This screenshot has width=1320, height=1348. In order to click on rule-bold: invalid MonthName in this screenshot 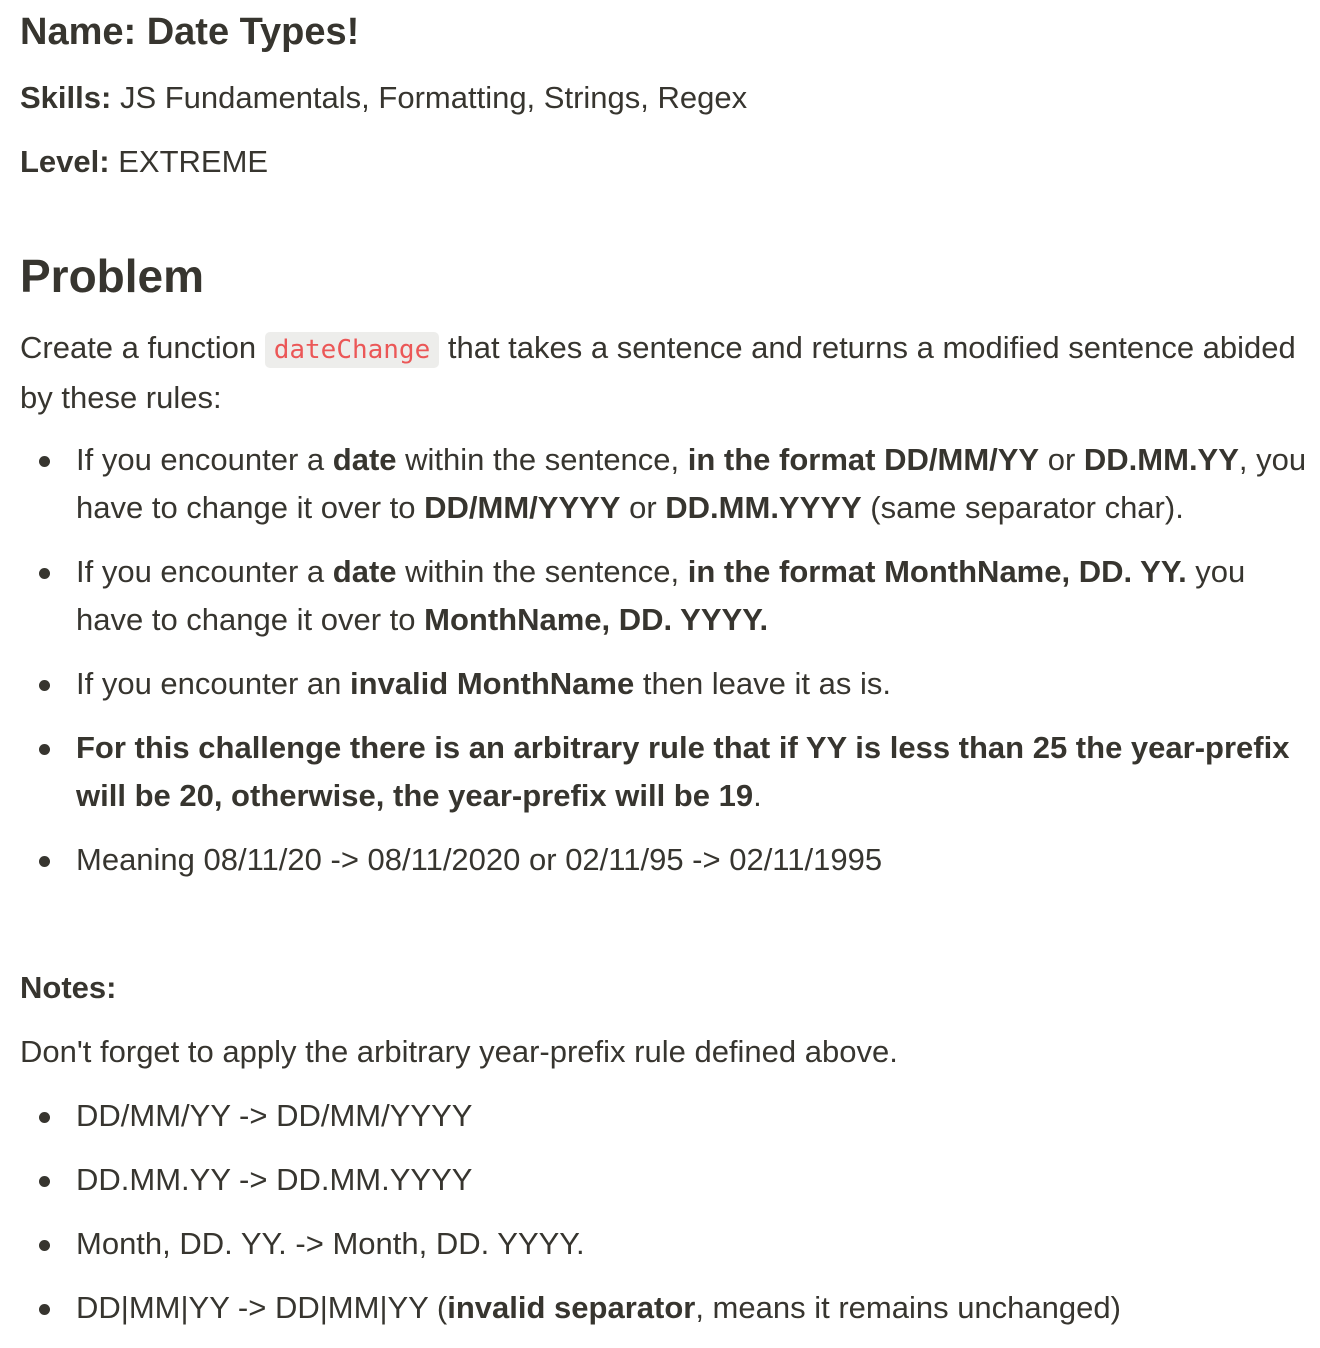, I will do `click(492, 683)`.